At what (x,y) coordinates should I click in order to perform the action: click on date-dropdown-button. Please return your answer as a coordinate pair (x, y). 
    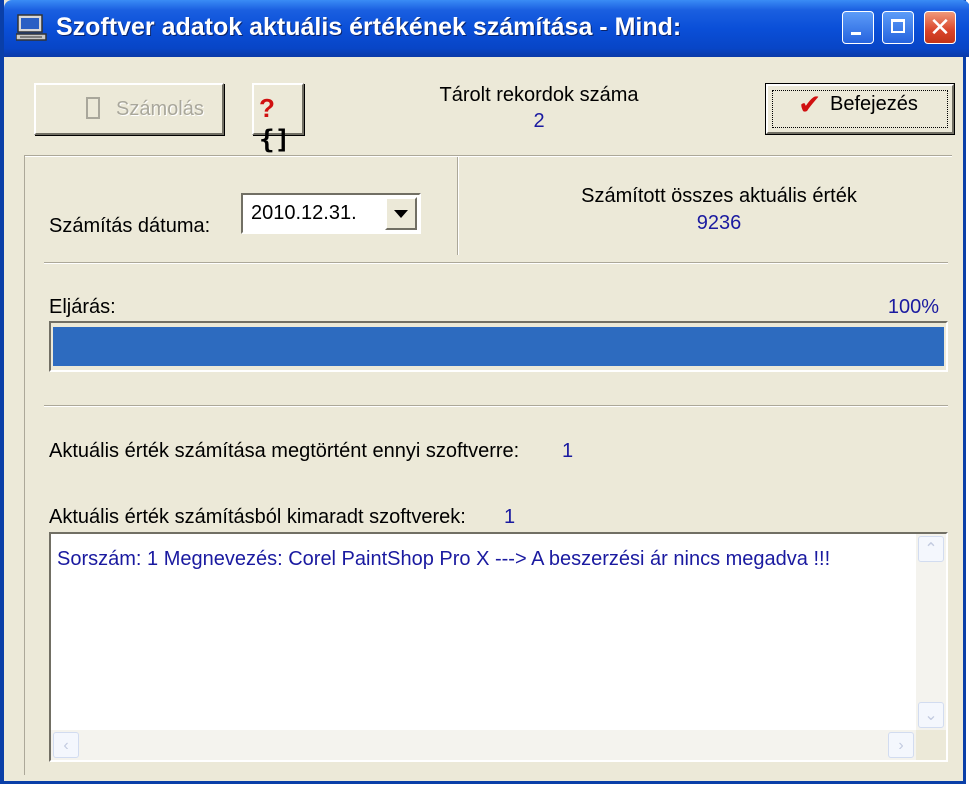
    Looking at the image, I should click on (401, 213).